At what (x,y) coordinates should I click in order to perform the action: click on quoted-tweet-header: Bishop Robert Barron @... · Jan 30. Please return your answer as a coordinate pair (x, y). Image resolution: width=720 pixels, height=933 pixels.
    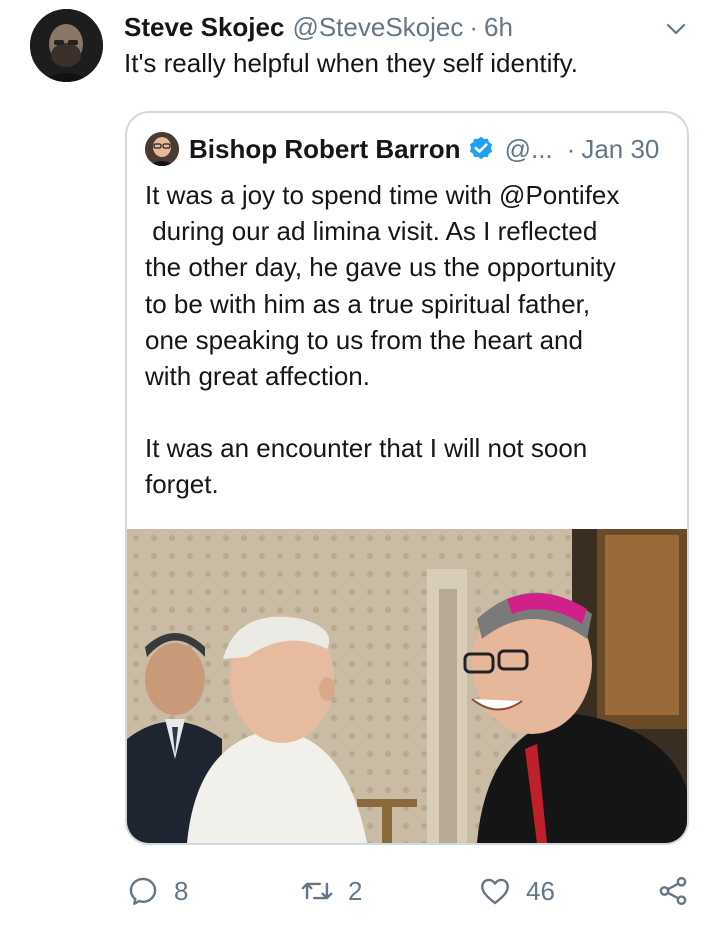
    Looking at the image, I should click on (409, 149).